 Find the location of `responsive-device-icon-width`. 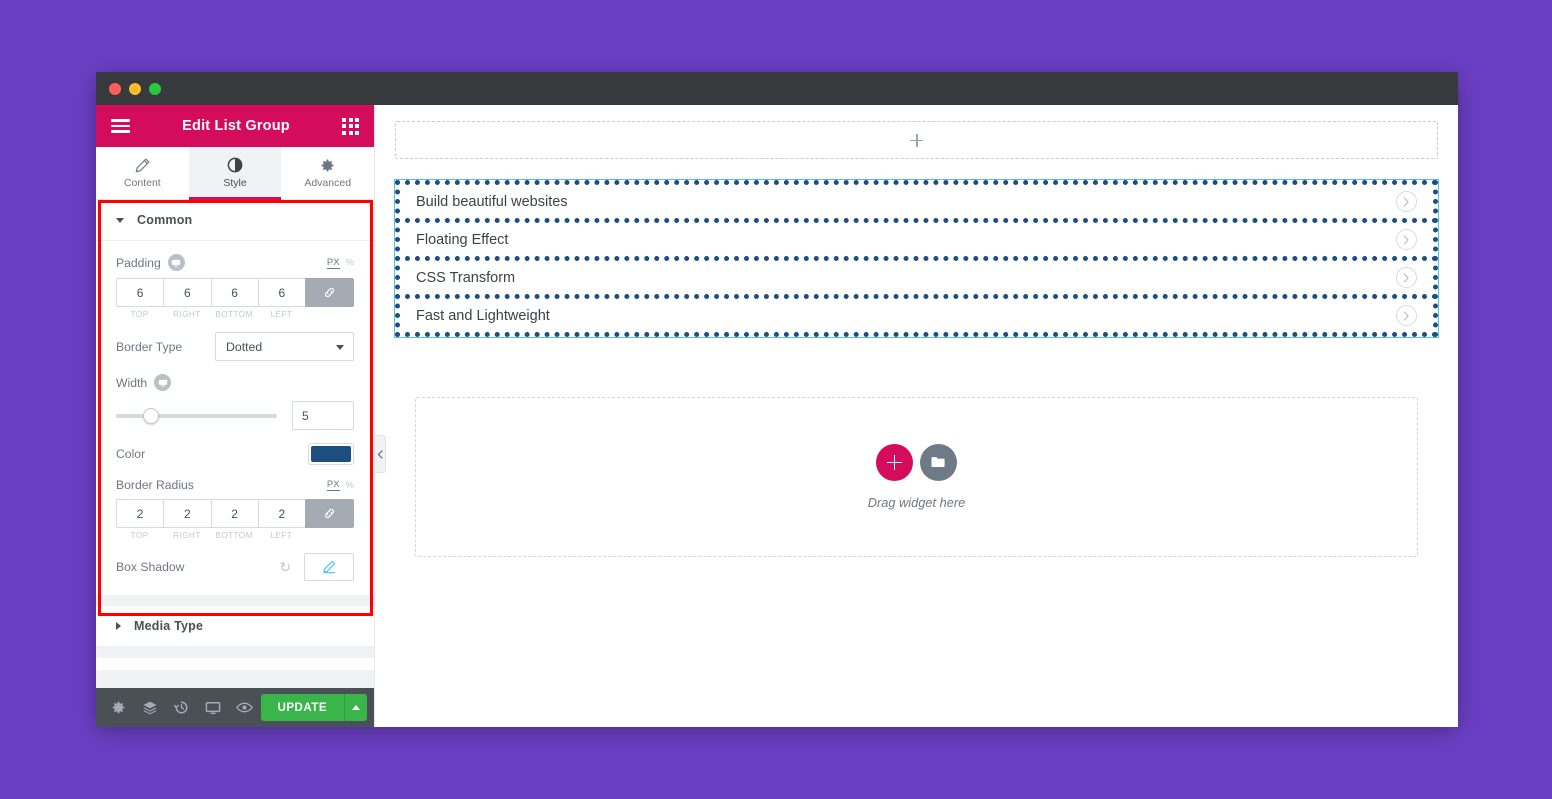

responsive-device-icon-width is located at coordinates (163, 382).